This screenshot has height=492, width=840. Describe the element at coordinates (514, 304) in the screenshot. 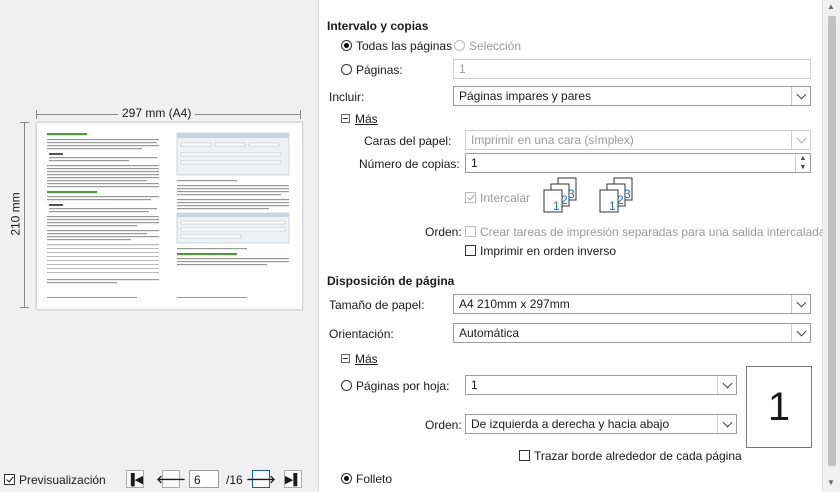

I see `paper-size-value: A4 210mm x 297mm` at that location.